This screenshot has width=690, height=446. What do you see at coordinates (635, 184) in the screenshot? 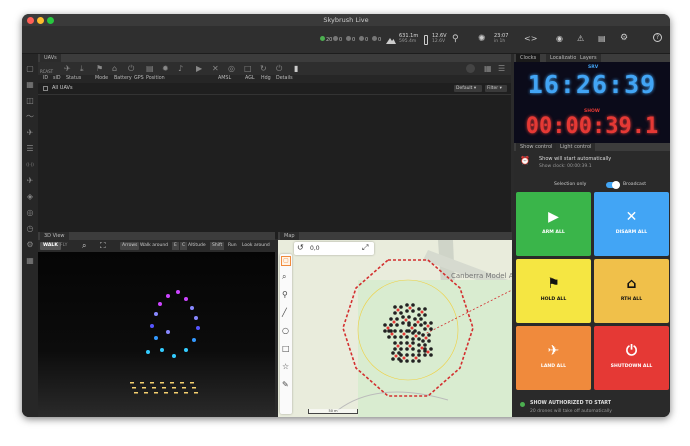
I see `broadcast-toggle-label: Broadcast` at bounding box center [635, 184].